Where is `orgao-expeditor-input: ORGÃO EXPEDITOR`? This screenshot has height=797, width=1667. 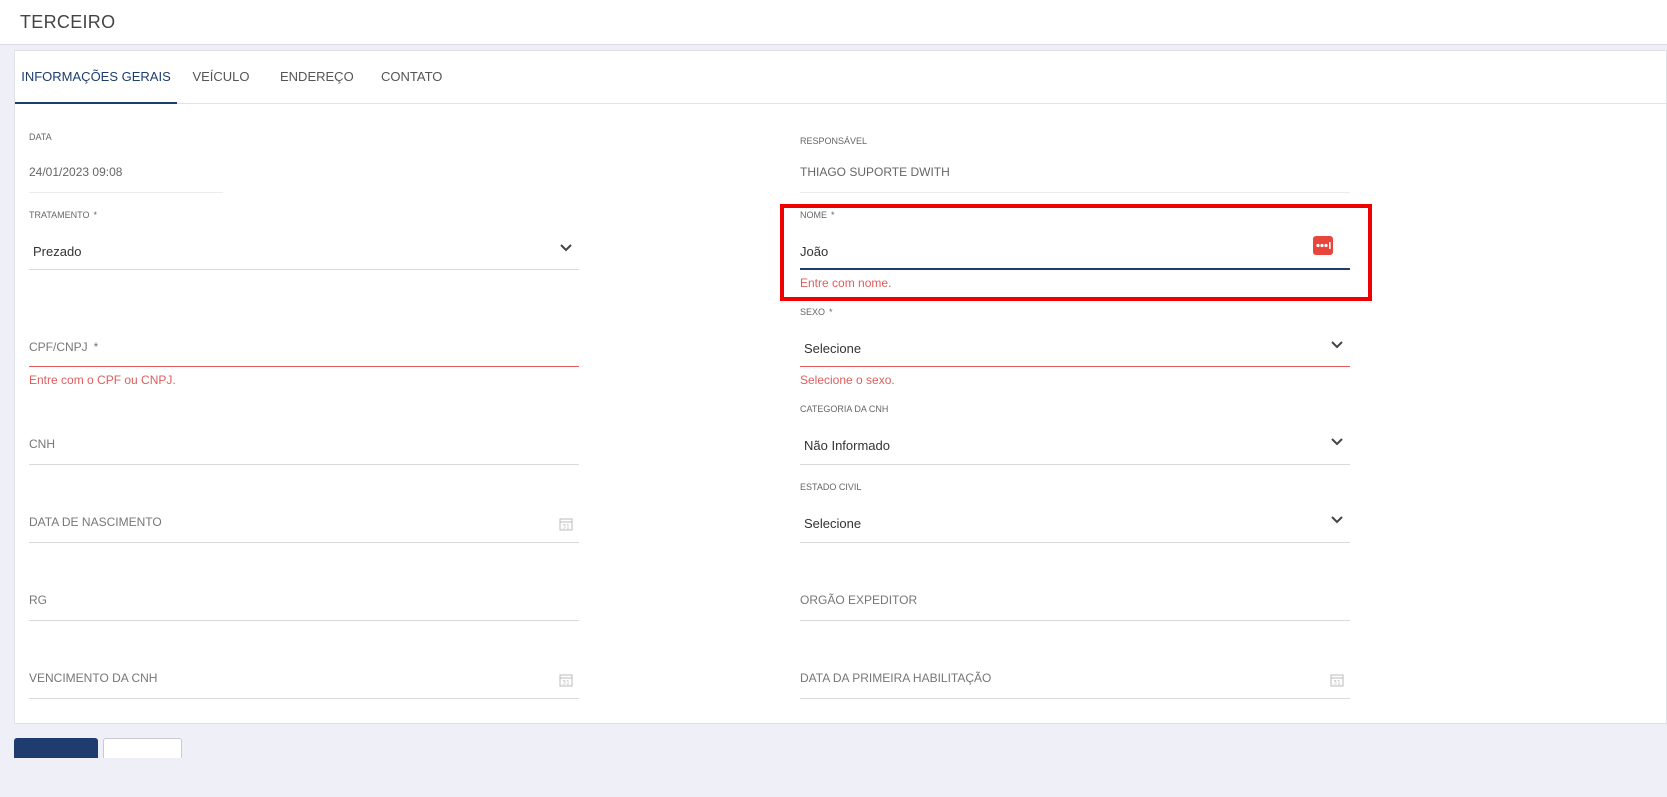
orgao-expeditor-input: ORGÃO EXPEDITOR is located at coordinates (1075, 605).